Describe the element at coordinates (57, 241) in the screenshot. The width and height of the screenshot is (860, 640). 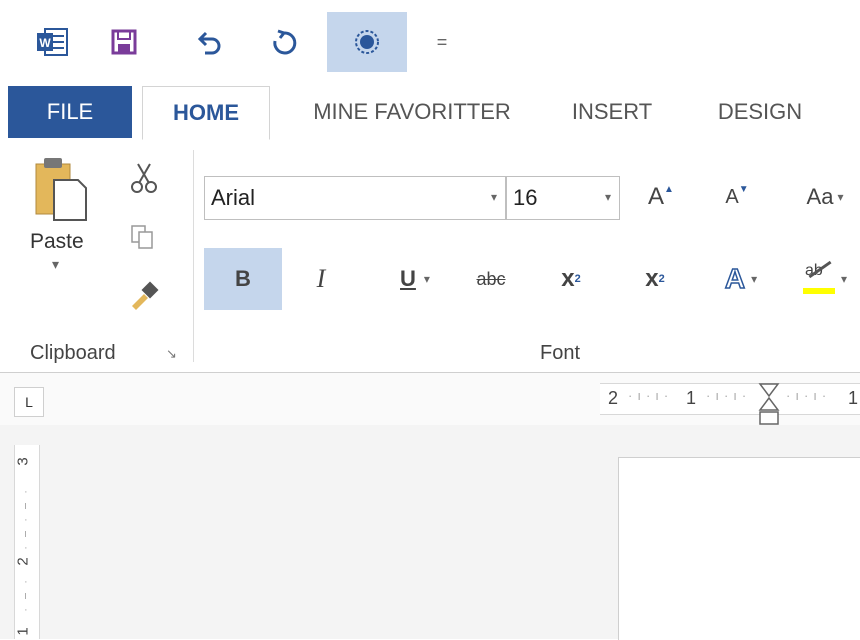
I see `paste-label: Paste` at that location.